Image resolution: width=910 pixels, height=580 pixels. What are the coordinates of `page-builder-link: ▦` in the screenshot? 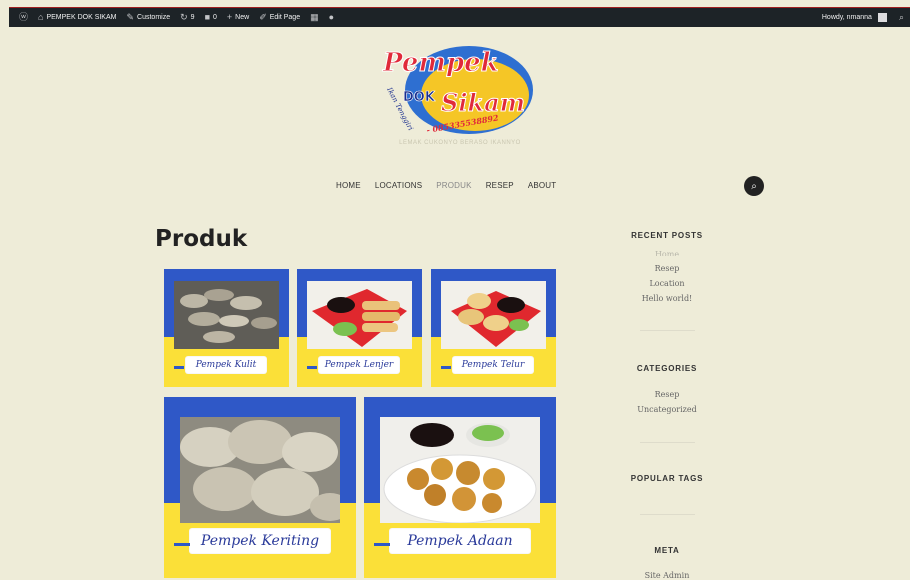 It's located at (314, 17).